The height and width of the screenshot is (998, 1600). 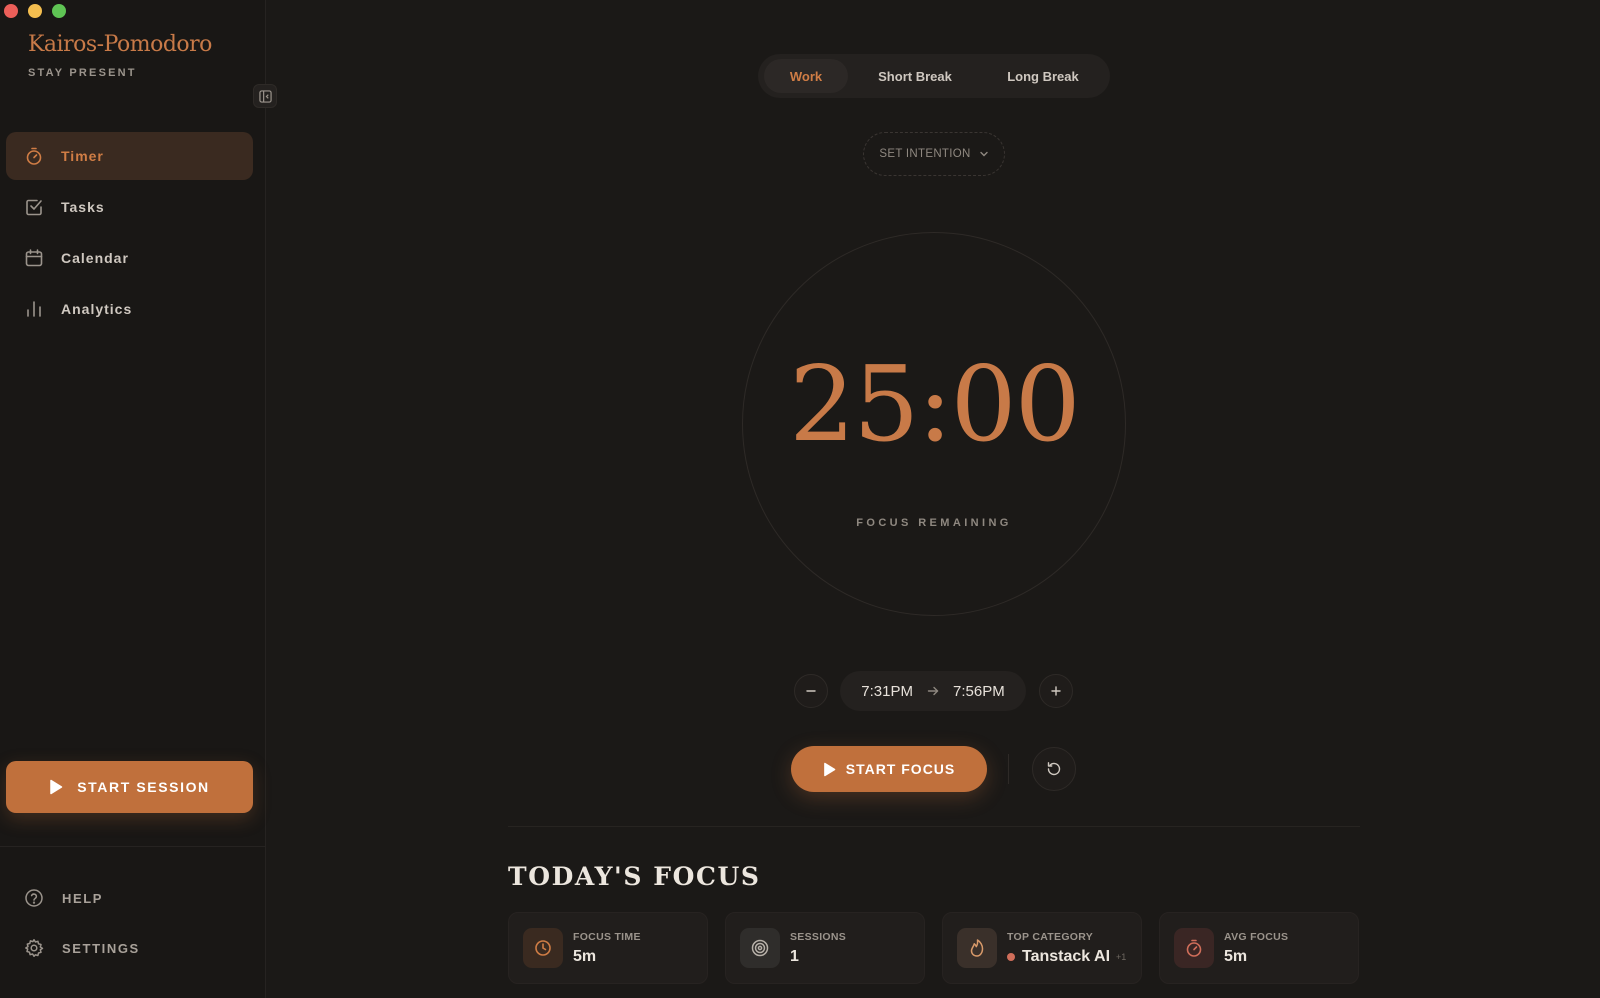 I want to click on start-focus-button: START FOCUS, so click(x=889, y=769).